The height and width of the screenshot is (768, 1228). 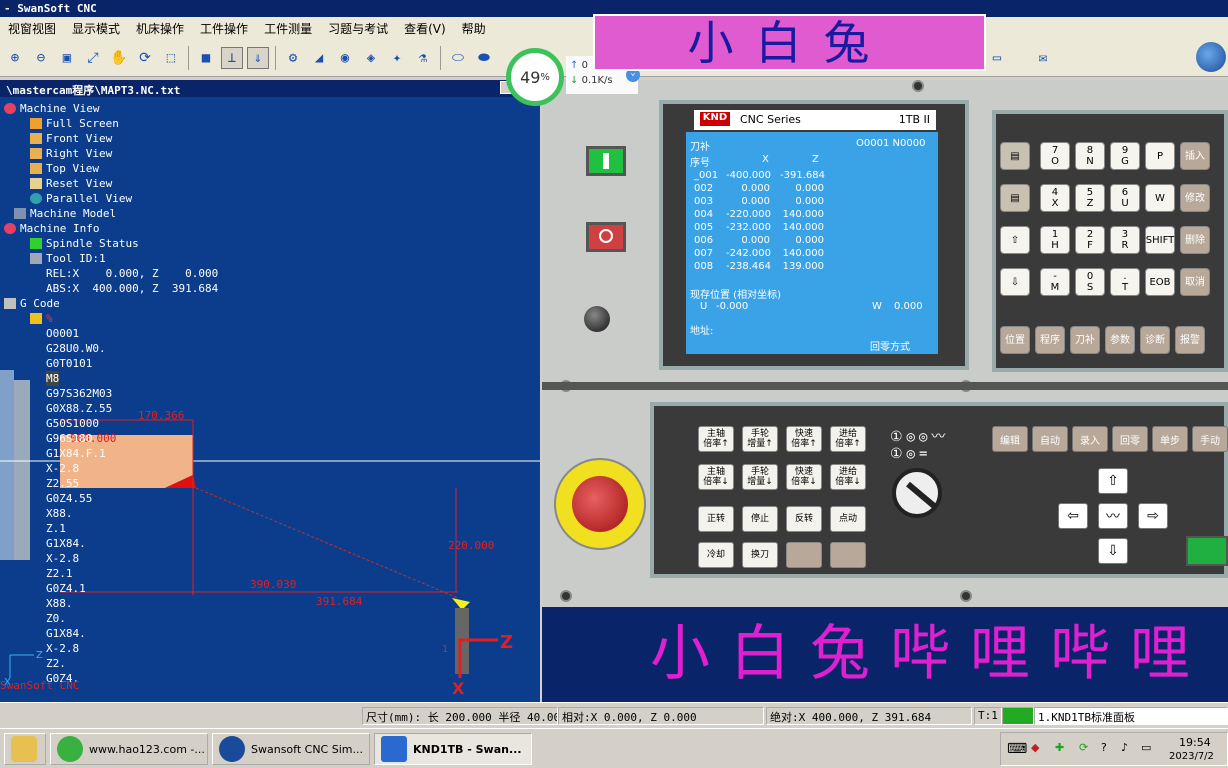 What do you see at coordinates (917, 493) in the screenshot?
I see `override-knob` at bounding box center [917, 493].